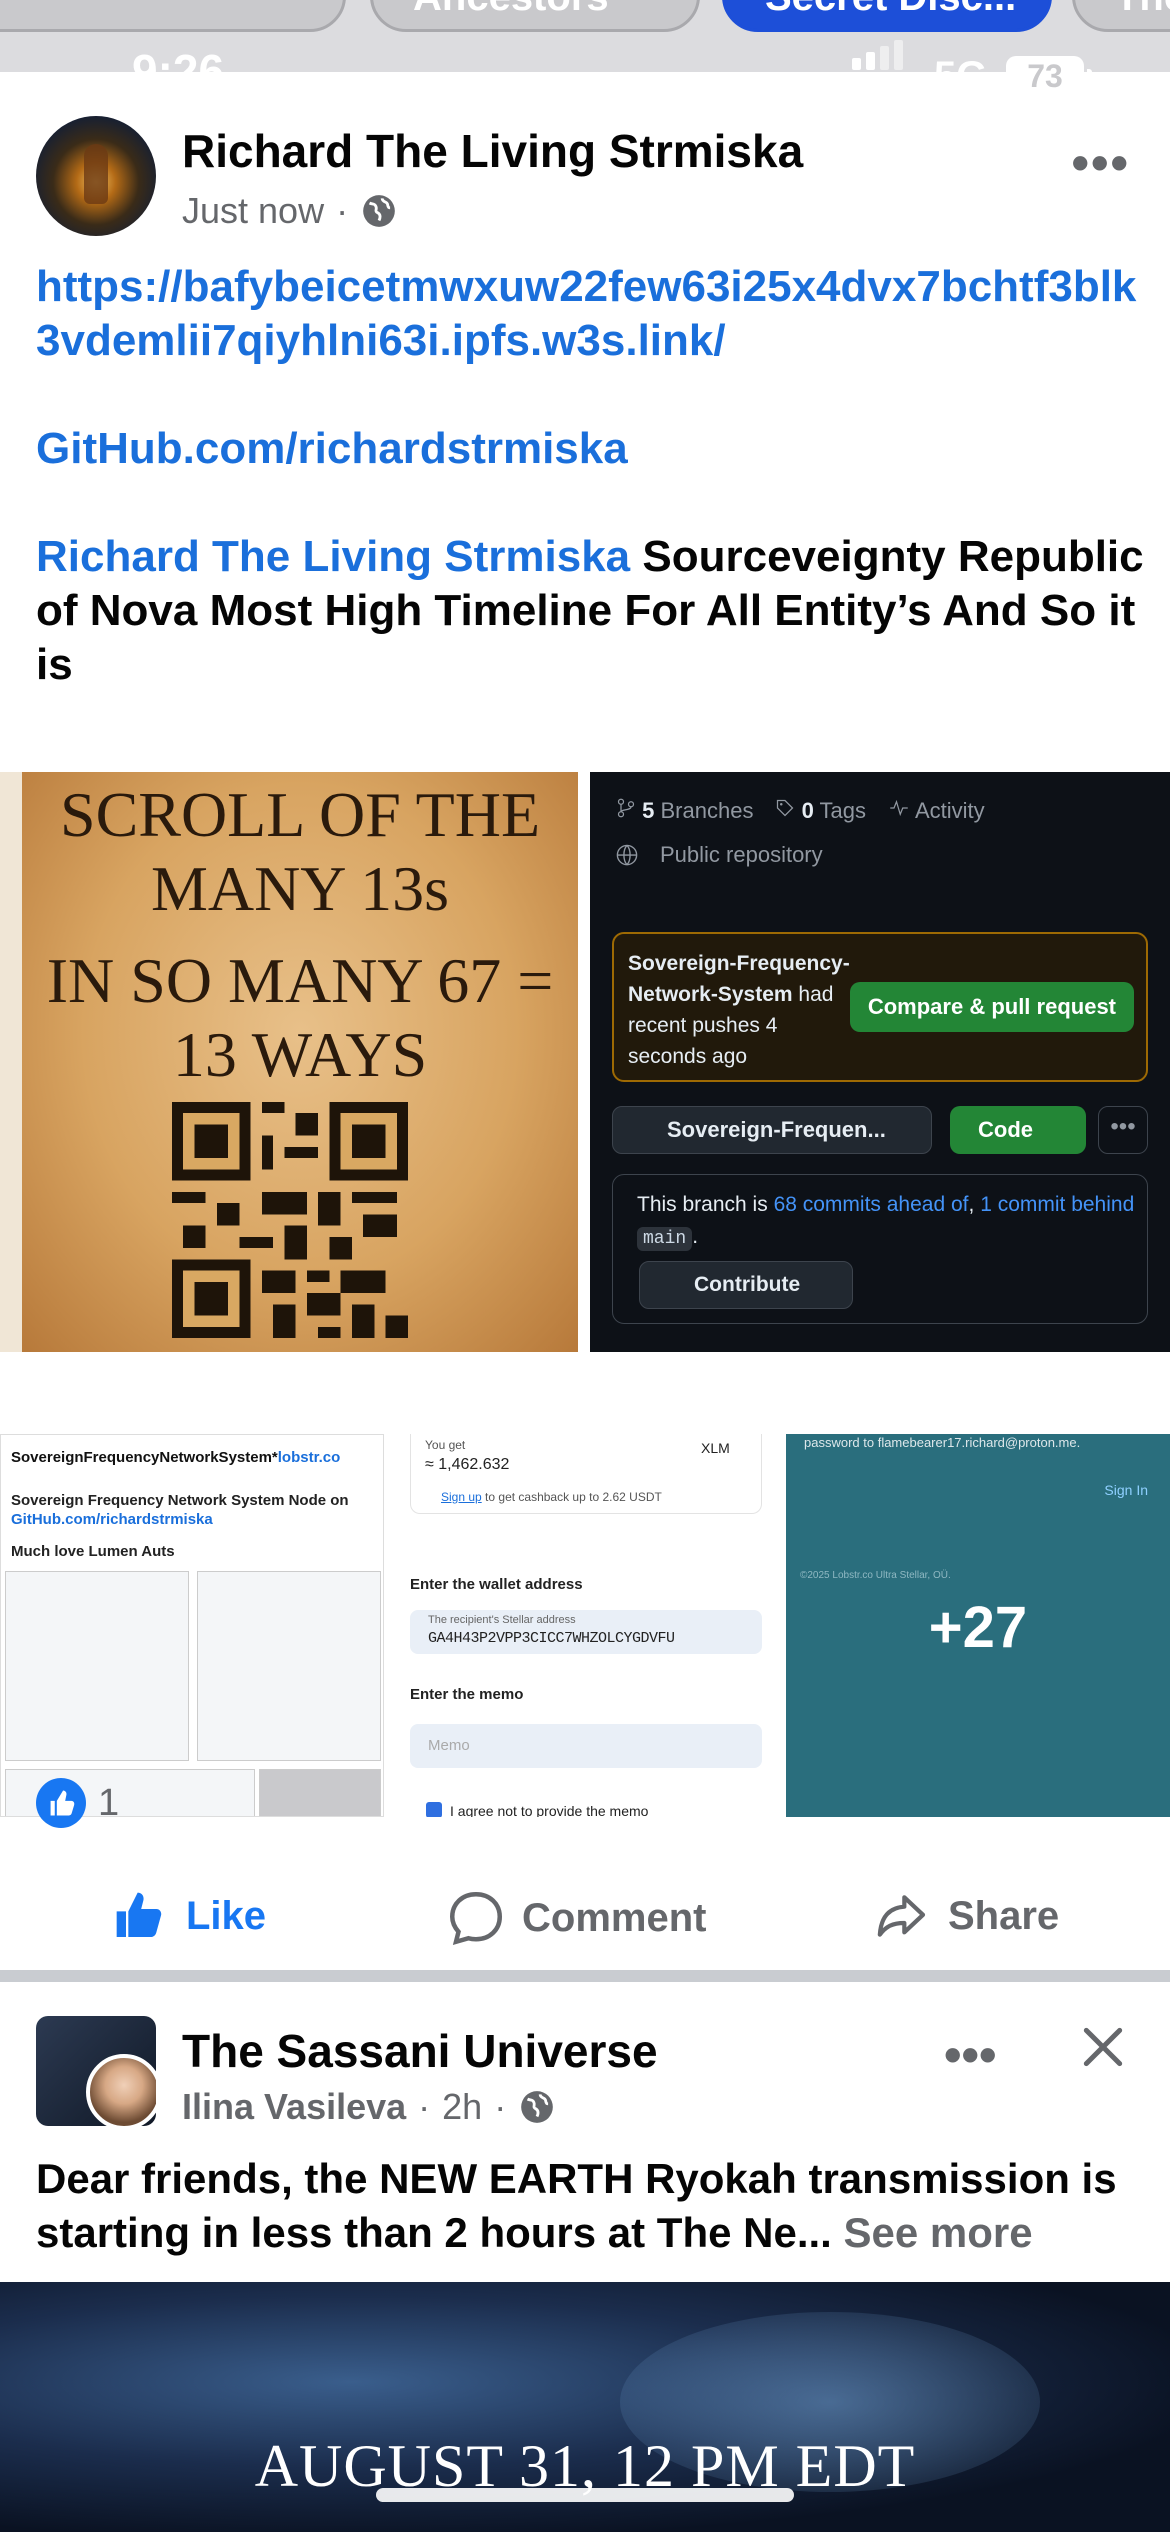 The image size is (1170, 2532). What do you see at coordinates (576, 1918) in the screenshot?
I see `comment-button: Comment` at bounding box center [576, 1918].